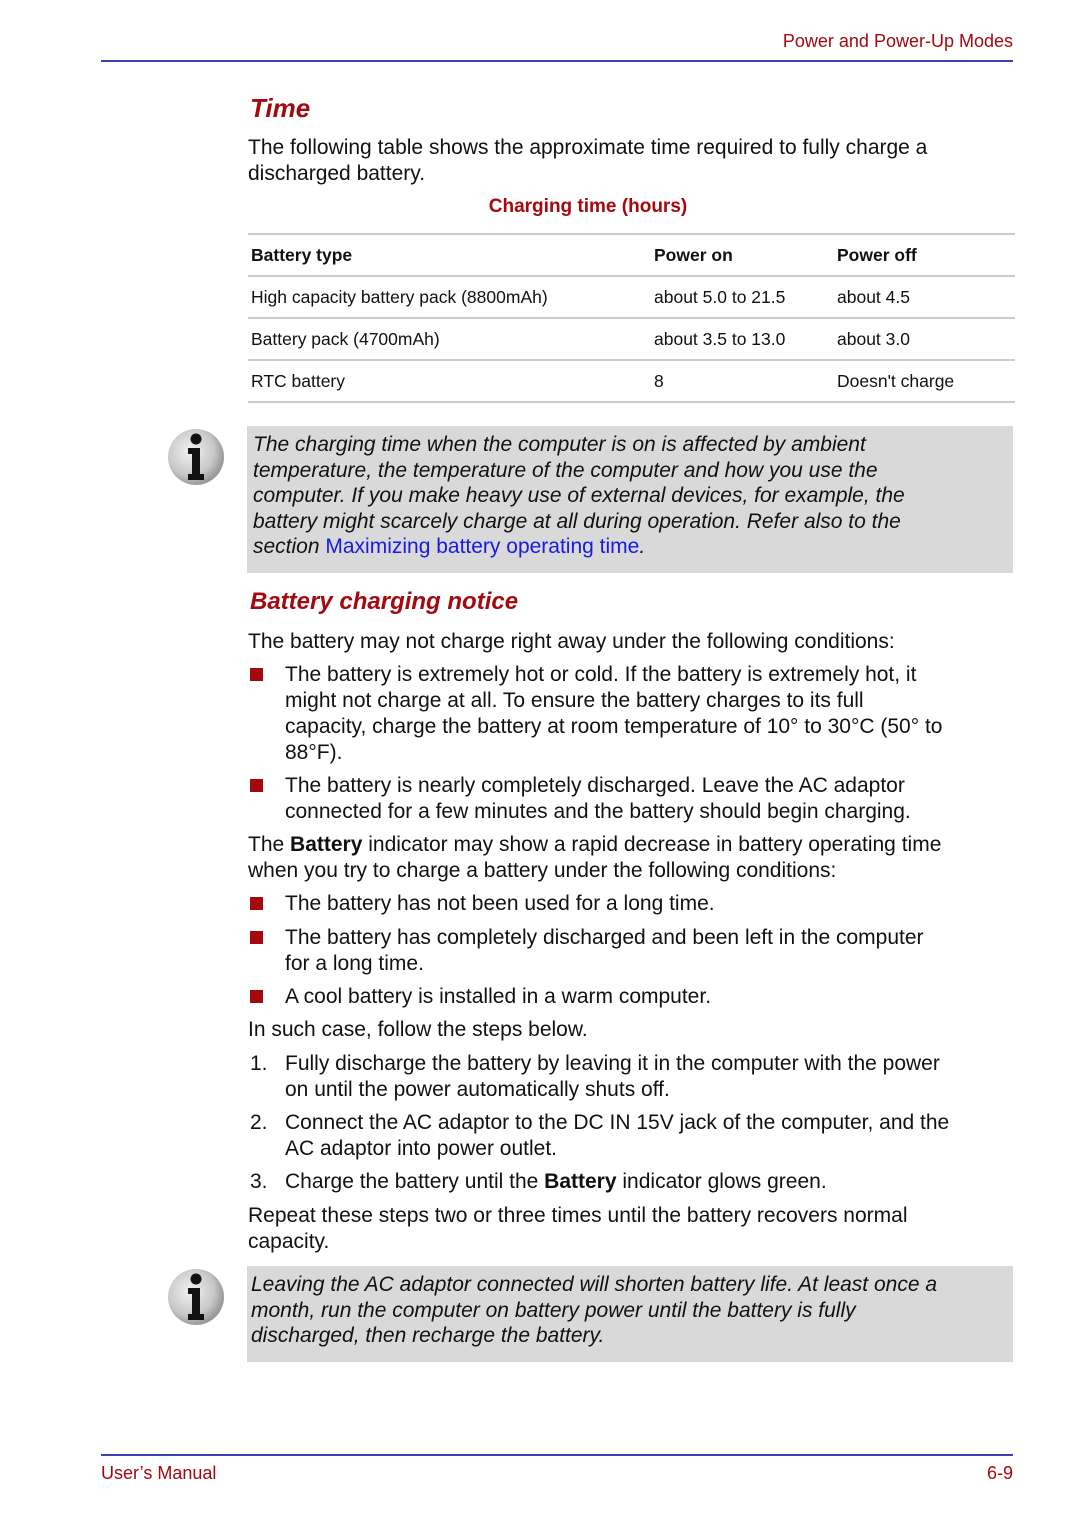  Describe the element at coordinates (418, 1029) in the screenshot. I see `steps-intro: In such case, follow the steps below.` at that location.